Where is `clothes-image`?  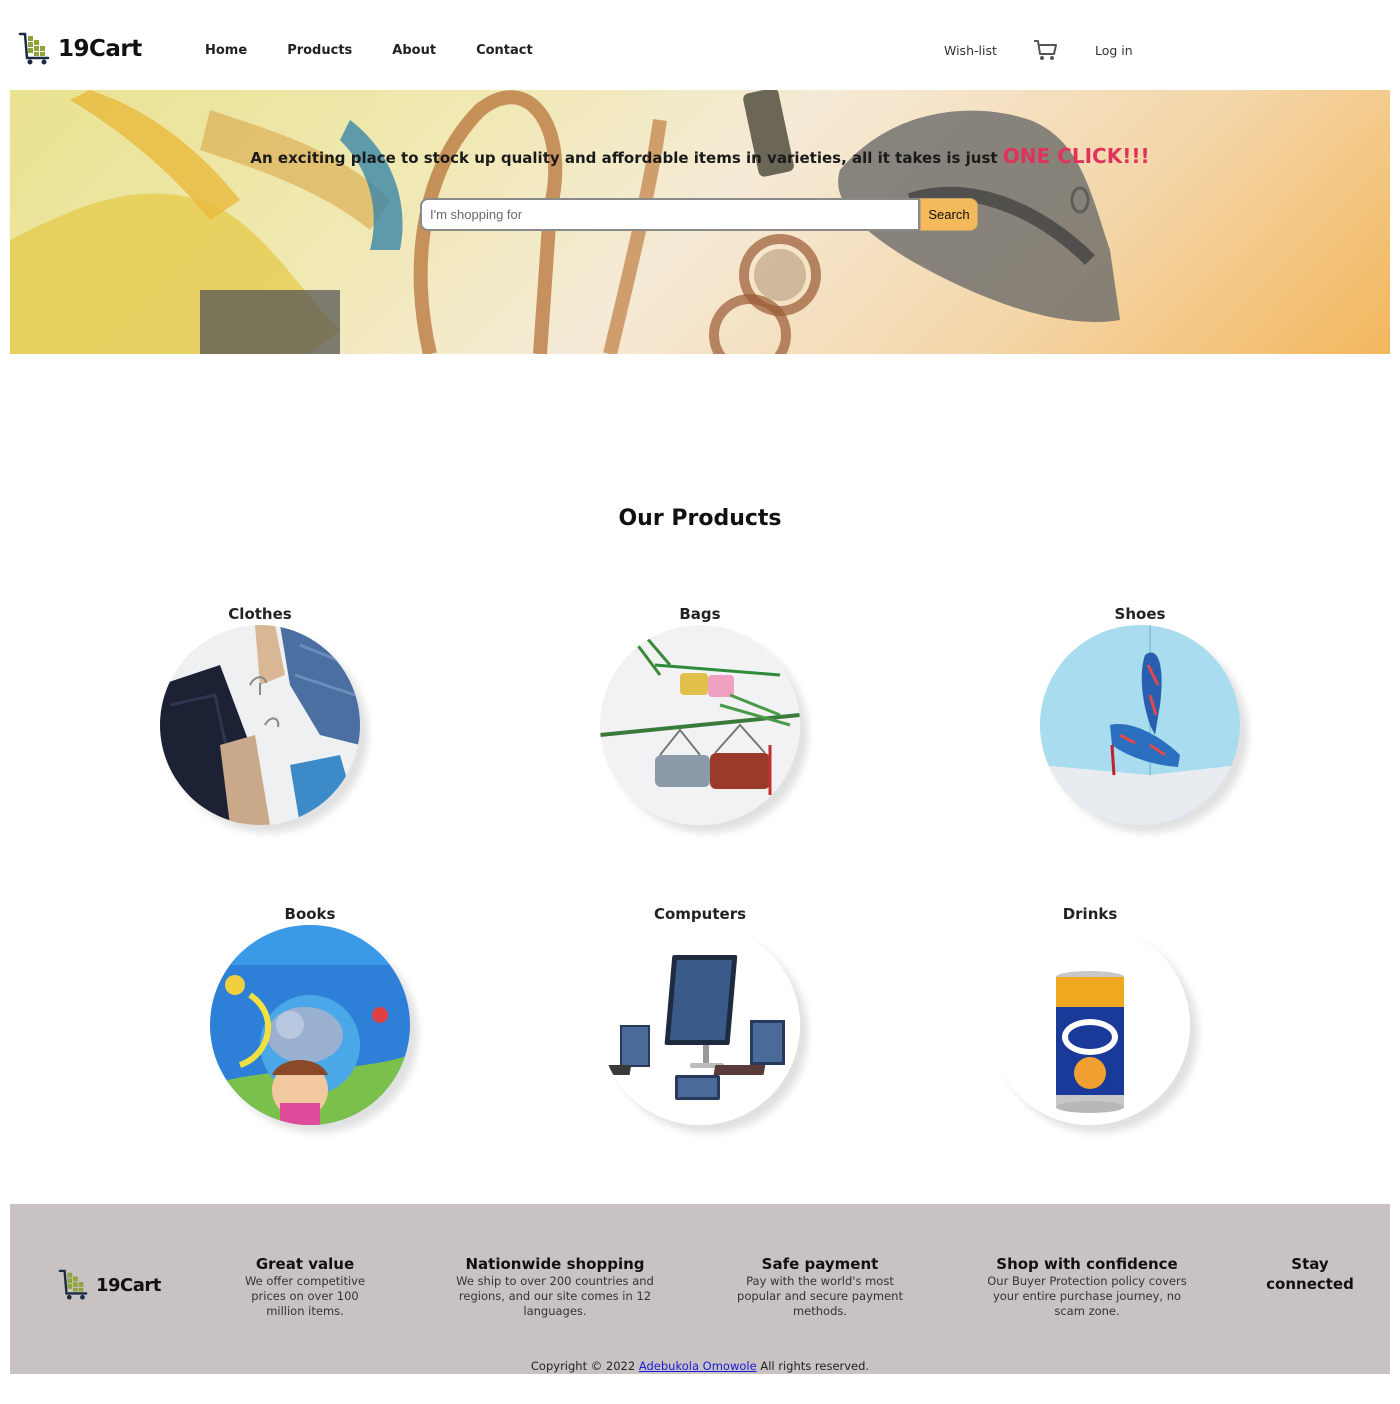
clothes-image is located at coordinates (260, 725).